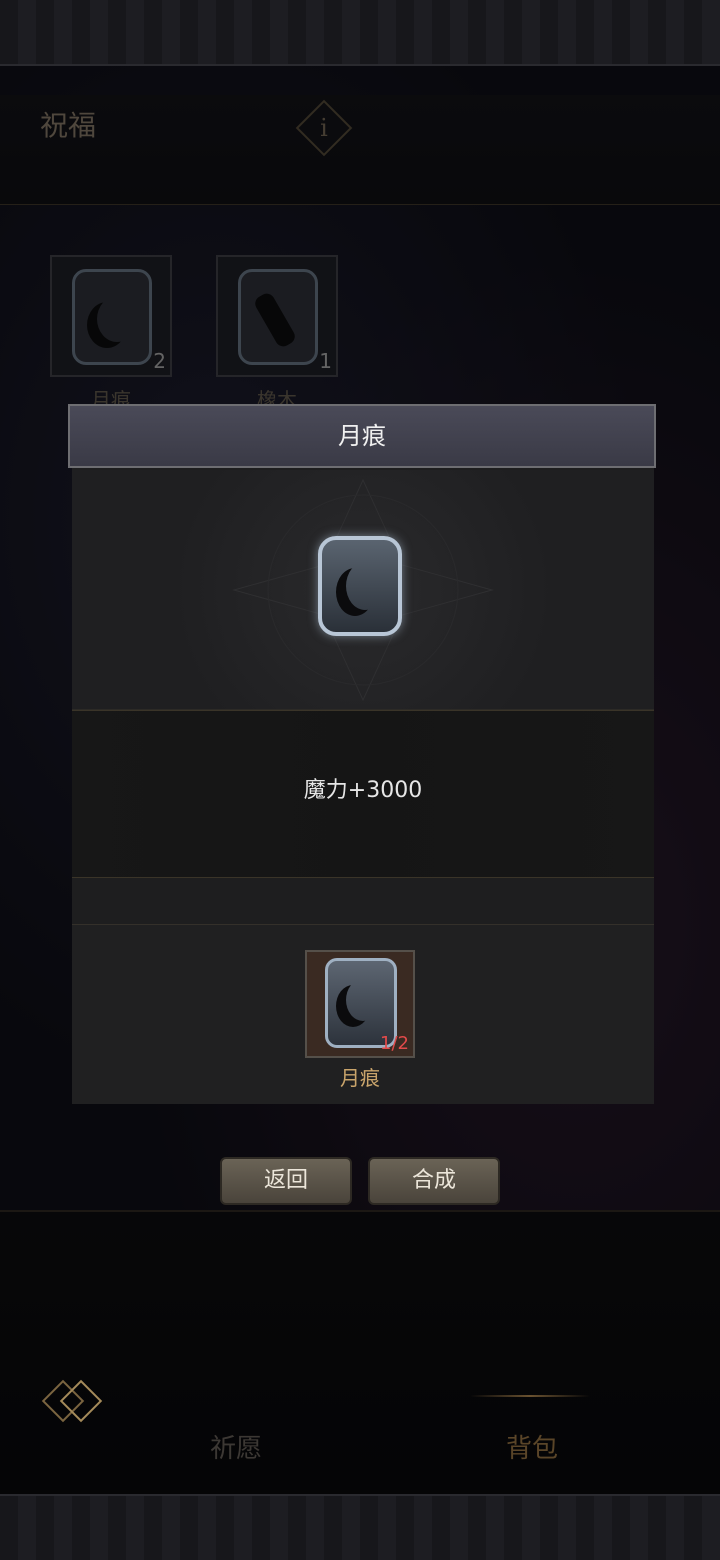  I want to click on tab-wish: 祈愿, so click(236, 1446).